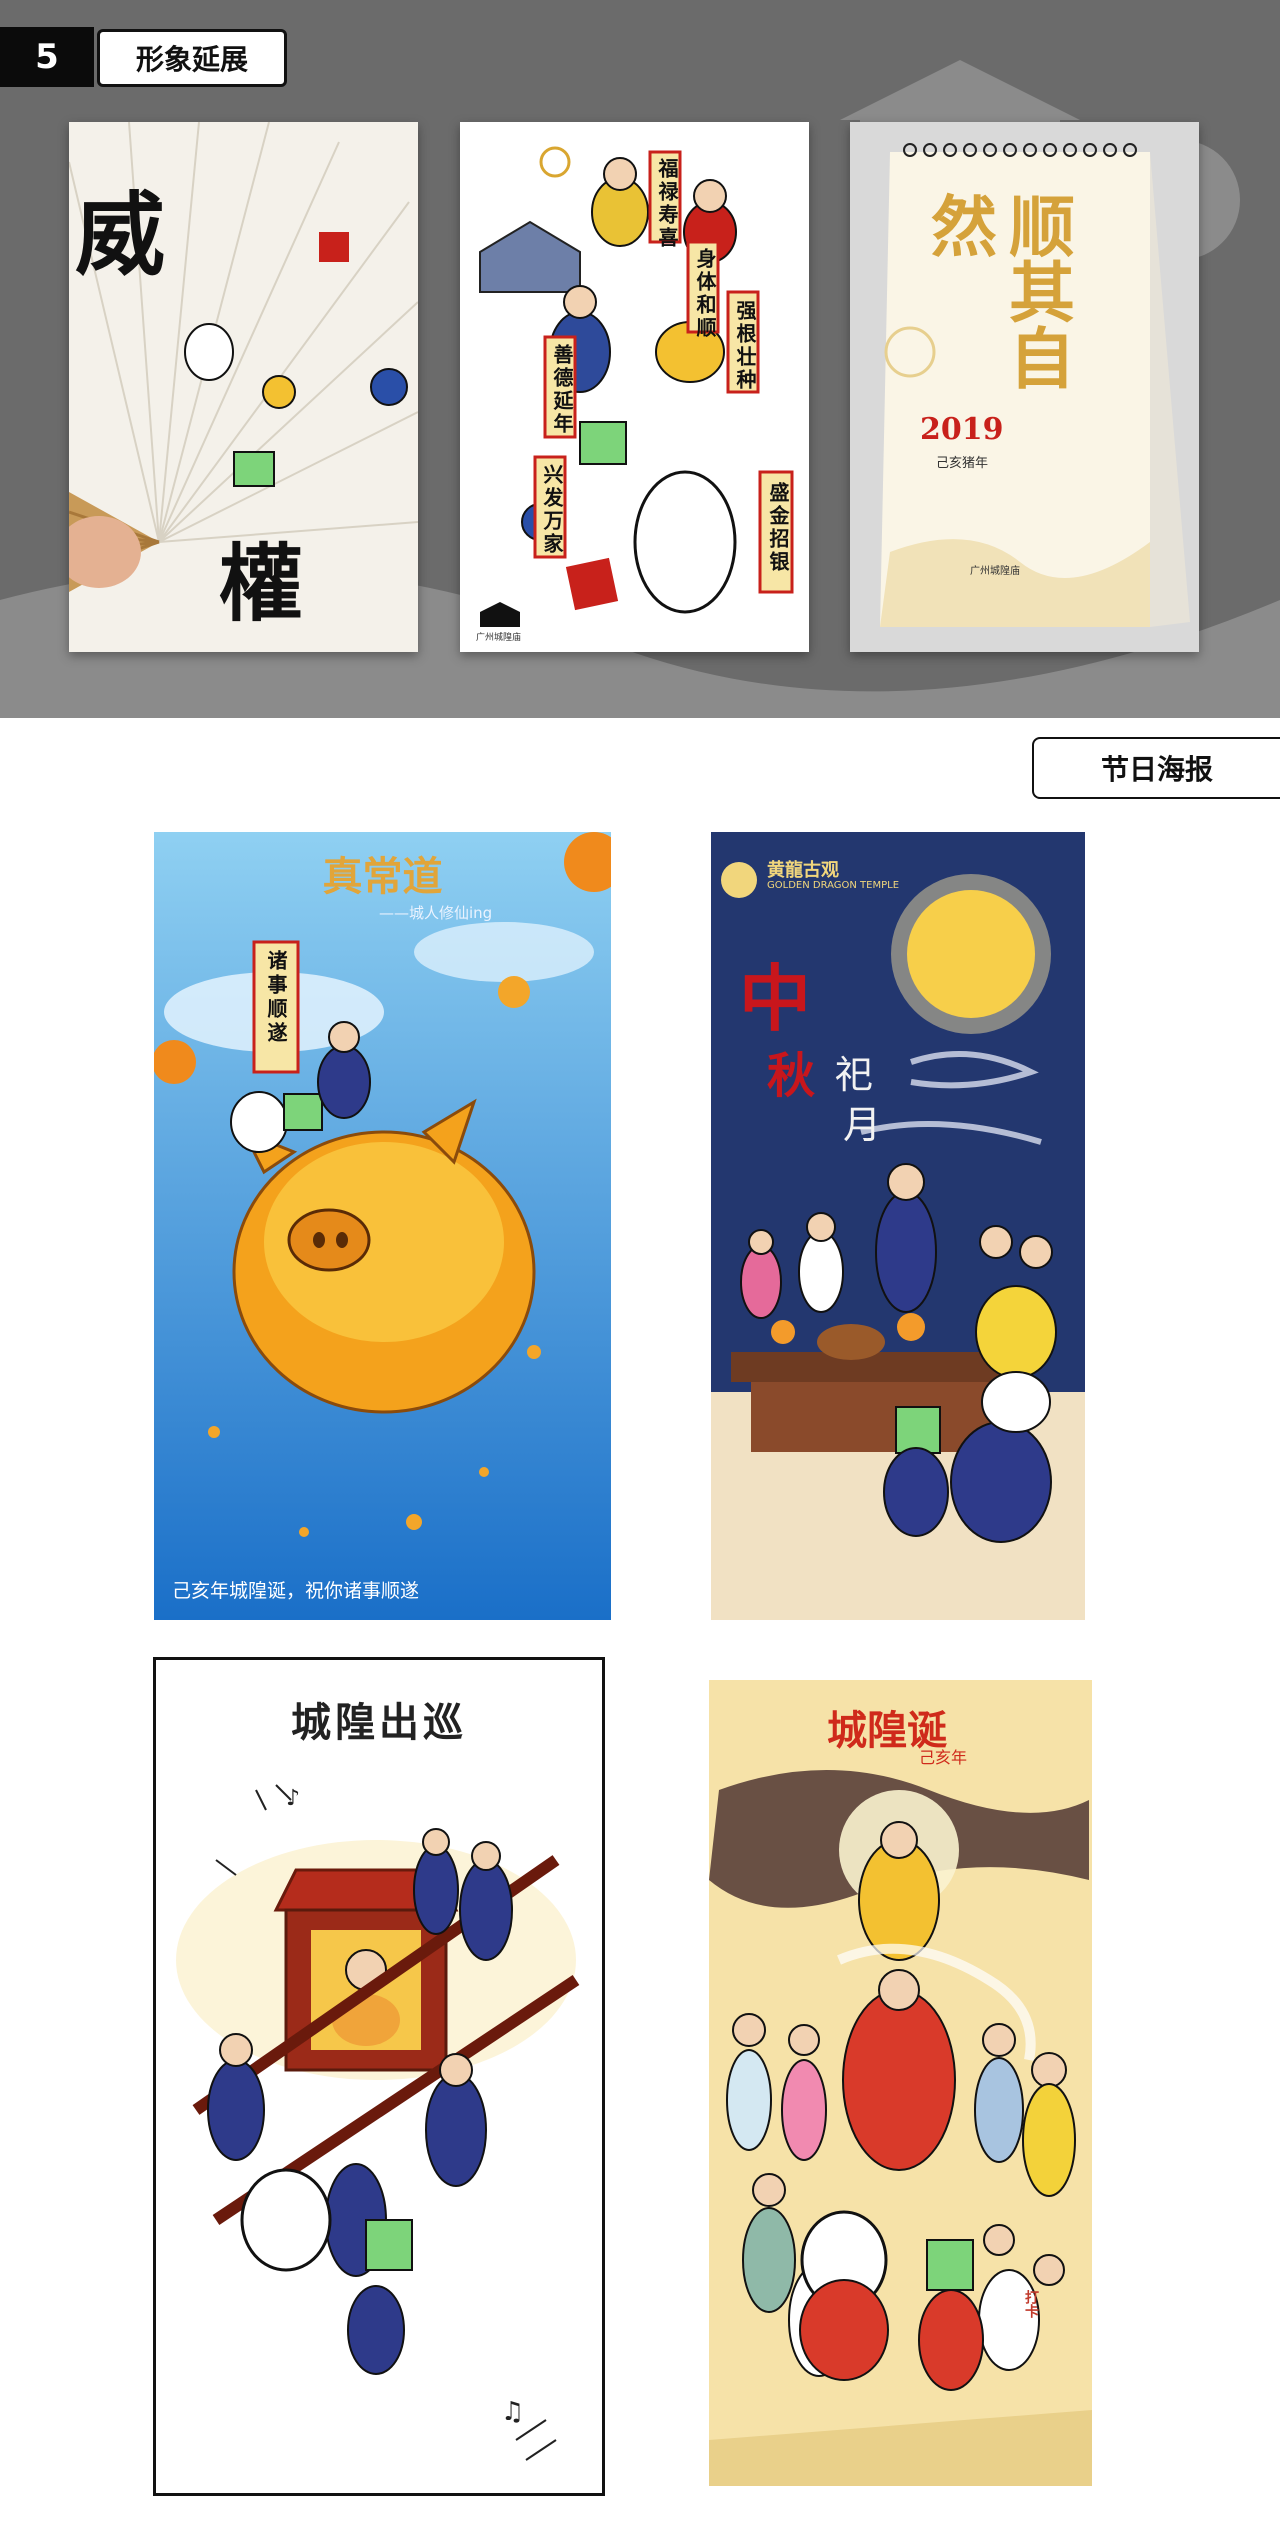 The height and width of the screenshot is (2546, 1280). What do you see at coordinates (1156, 768) in the screenshot?
I see `holiday-posters-tag: 节日海报` at bounding box center [1156, 768].